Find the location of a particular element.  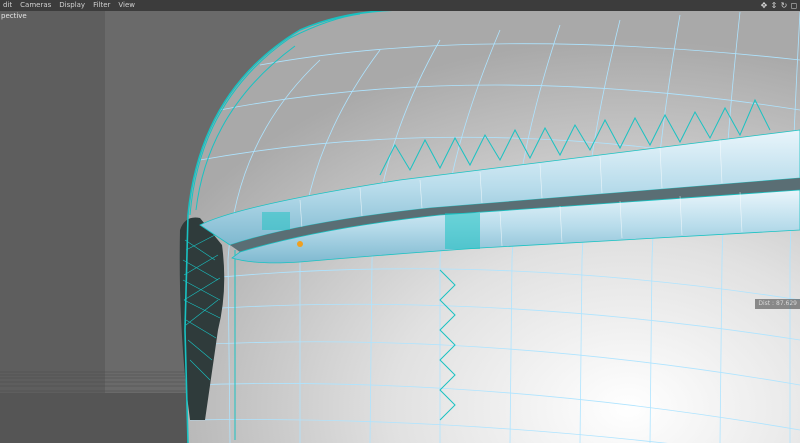

rotate-icon: ↻ is located at coordinates (784, 5).